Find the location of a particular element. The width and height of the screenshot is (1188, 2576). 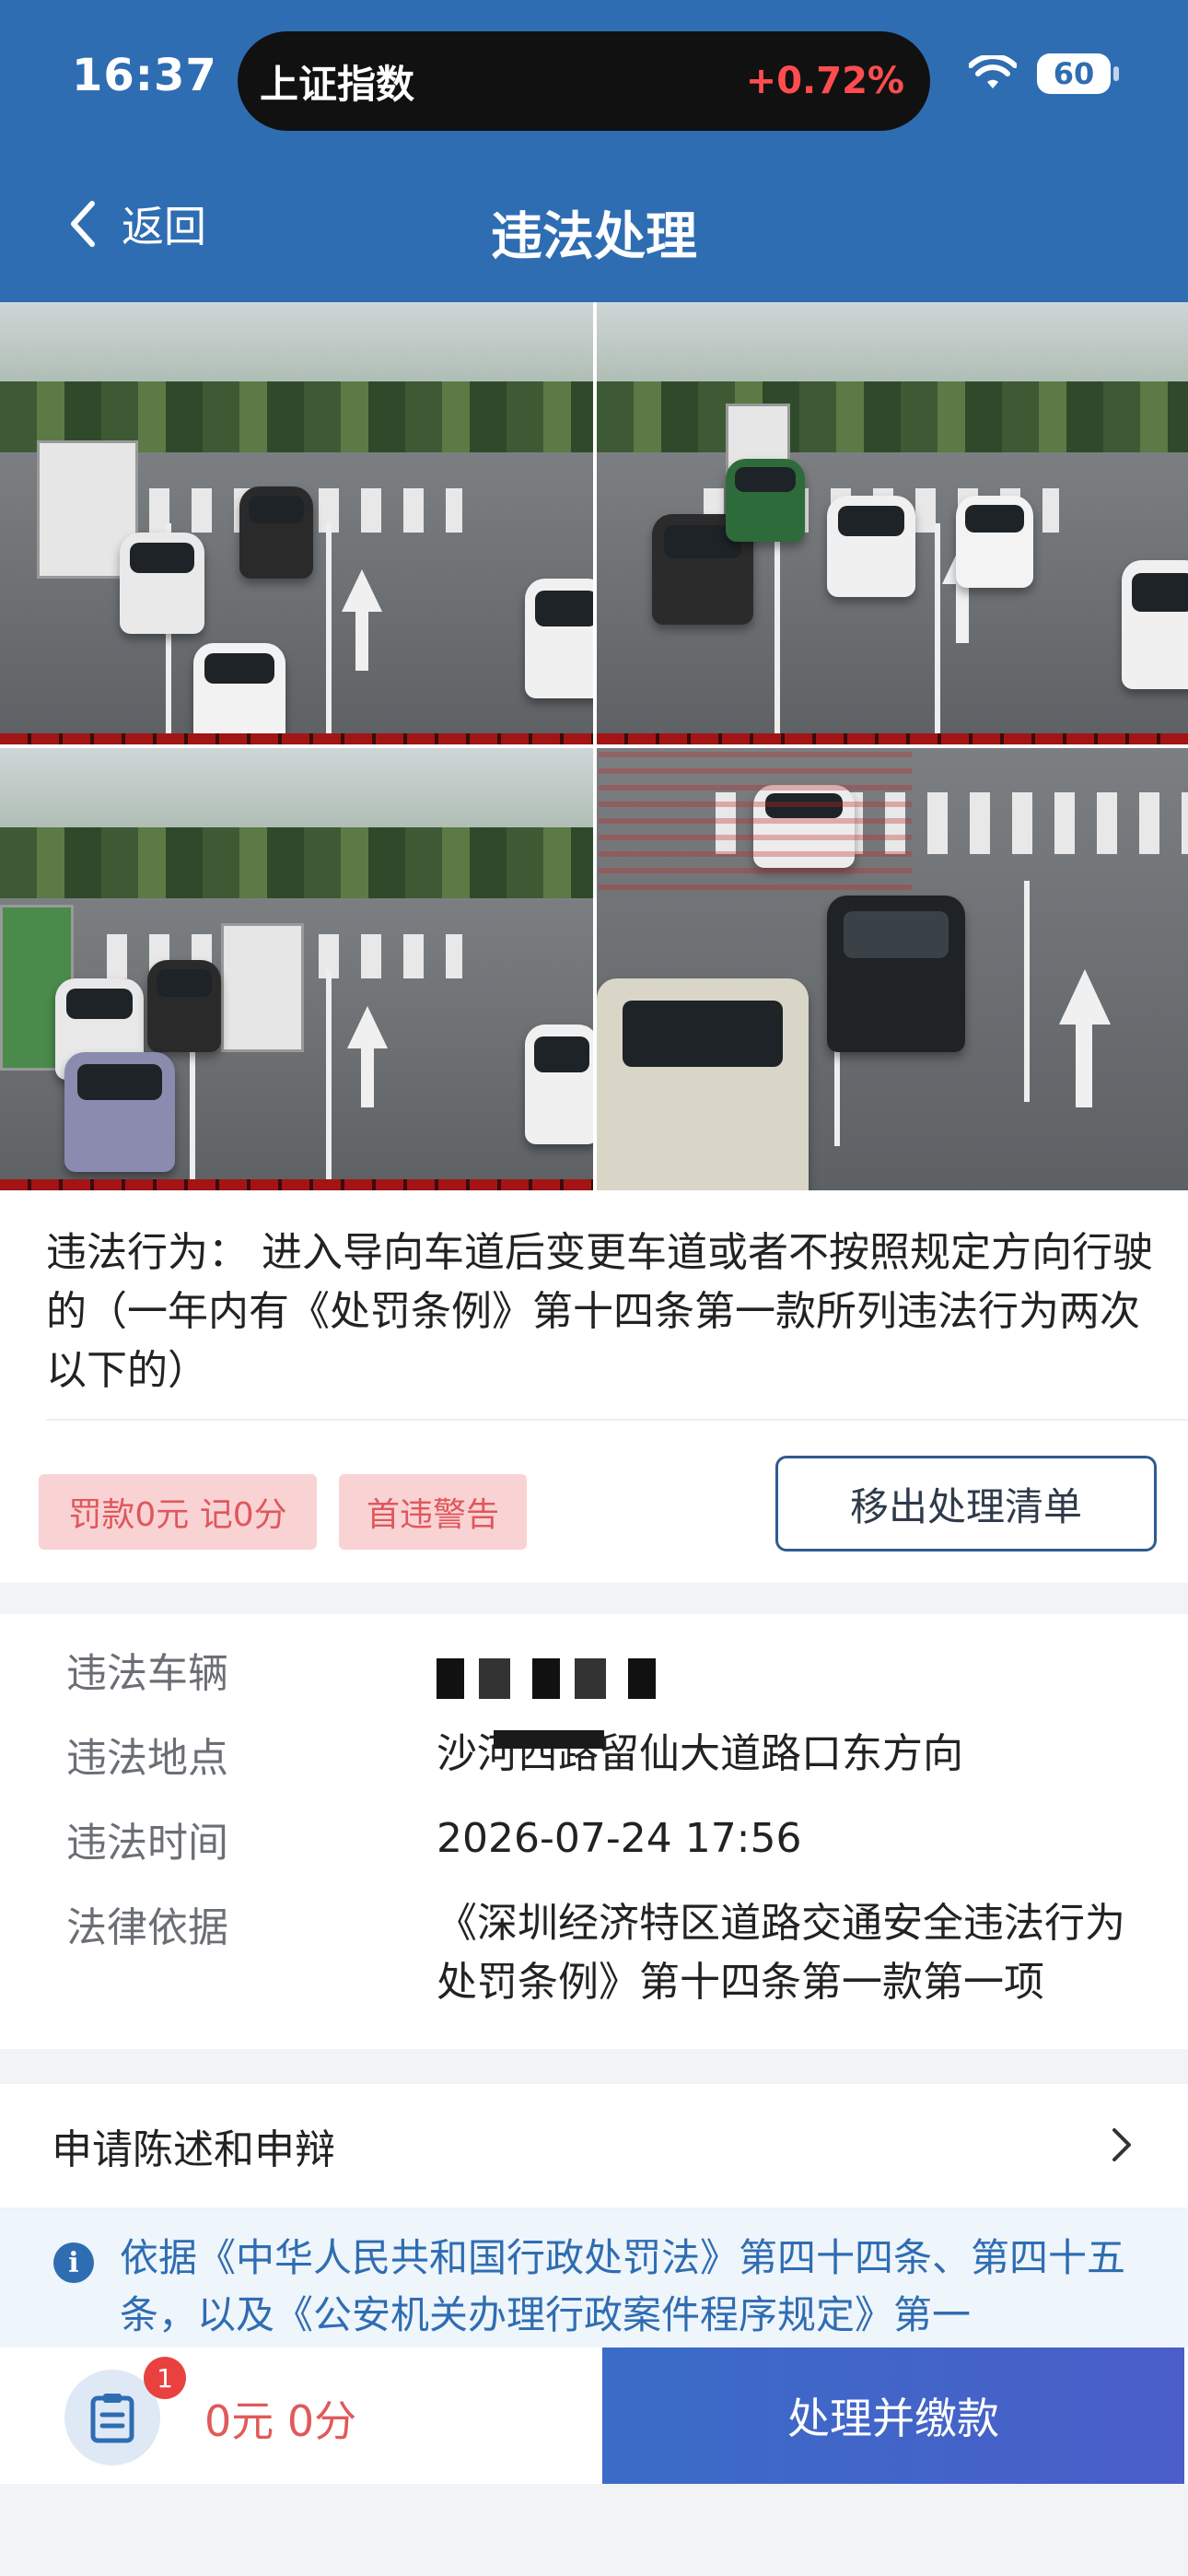

time-label: 违法时间 is located at coordinates (147, 1843).